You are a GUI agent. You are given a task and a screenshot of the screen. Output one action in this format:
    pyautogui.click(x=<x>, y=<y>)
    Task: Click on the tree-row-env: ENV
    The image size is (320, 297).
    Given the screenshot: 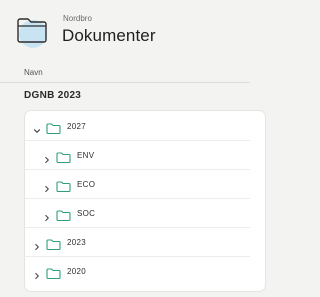 What is the action you would take?
    pyautogui.click(x=69, y=155)
    